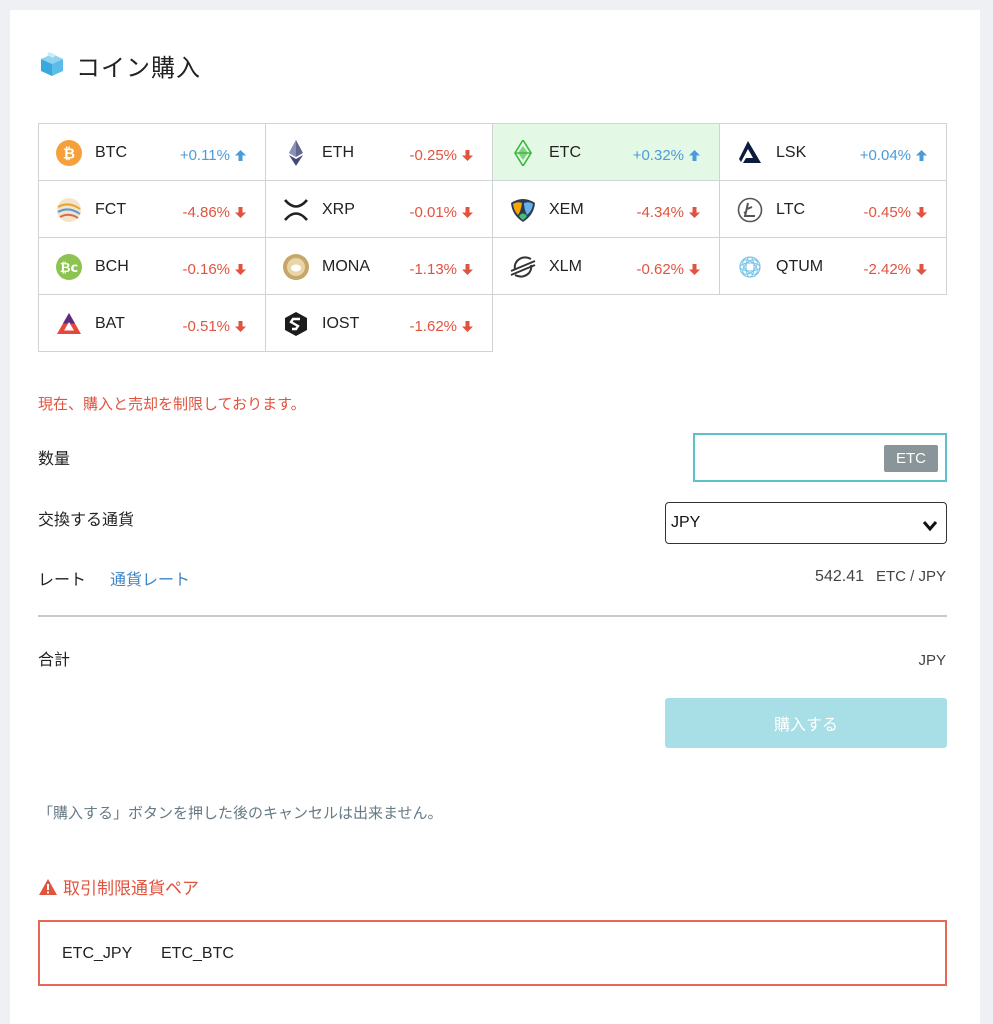  What do you see at coordinates (379, 323) in the screenshot?
I see `coin-cell-iost: IOST -1.62%` at bounding box center [379, 323].